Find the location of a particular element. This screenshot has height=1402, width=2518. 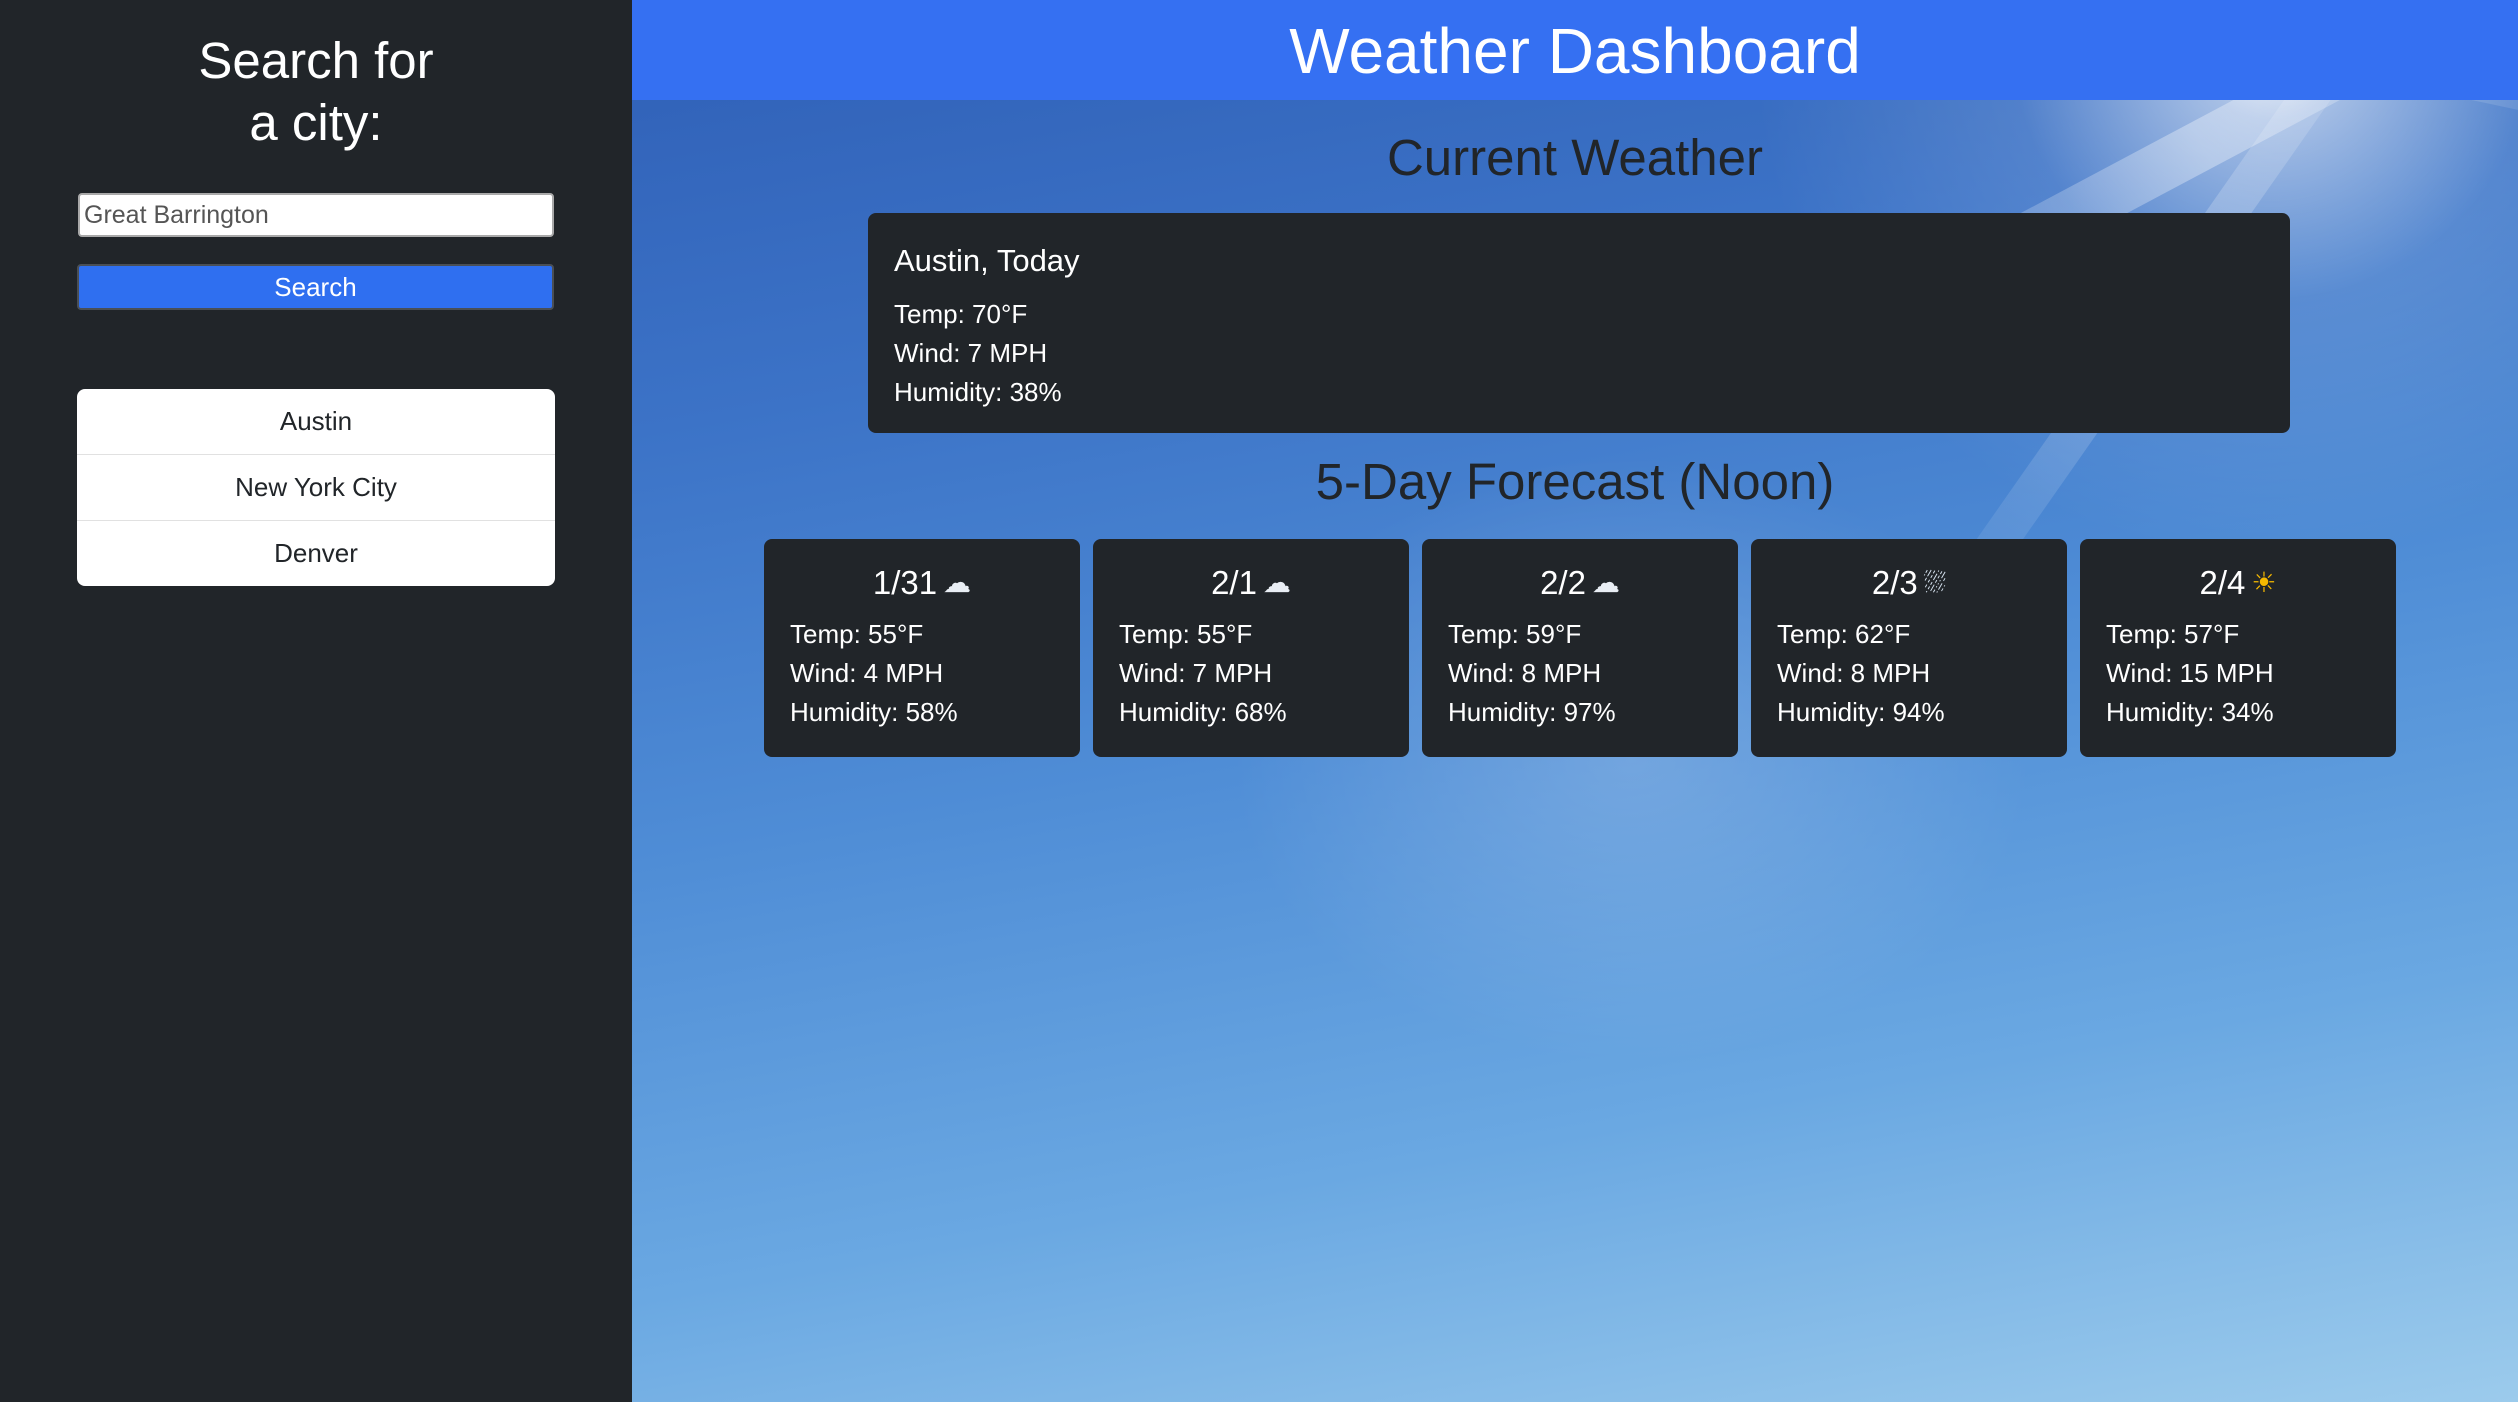

forecast-date: 2/3 is located at coordinates (1894, 582).